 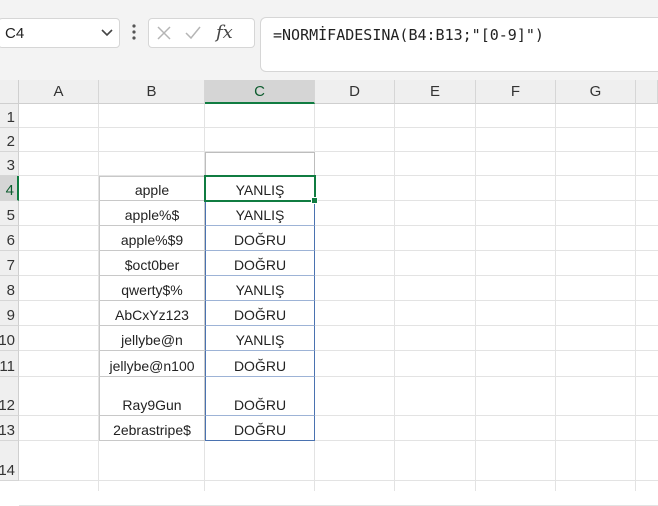 I want to click on row-header-9: 9, so click(x=9, y=313).